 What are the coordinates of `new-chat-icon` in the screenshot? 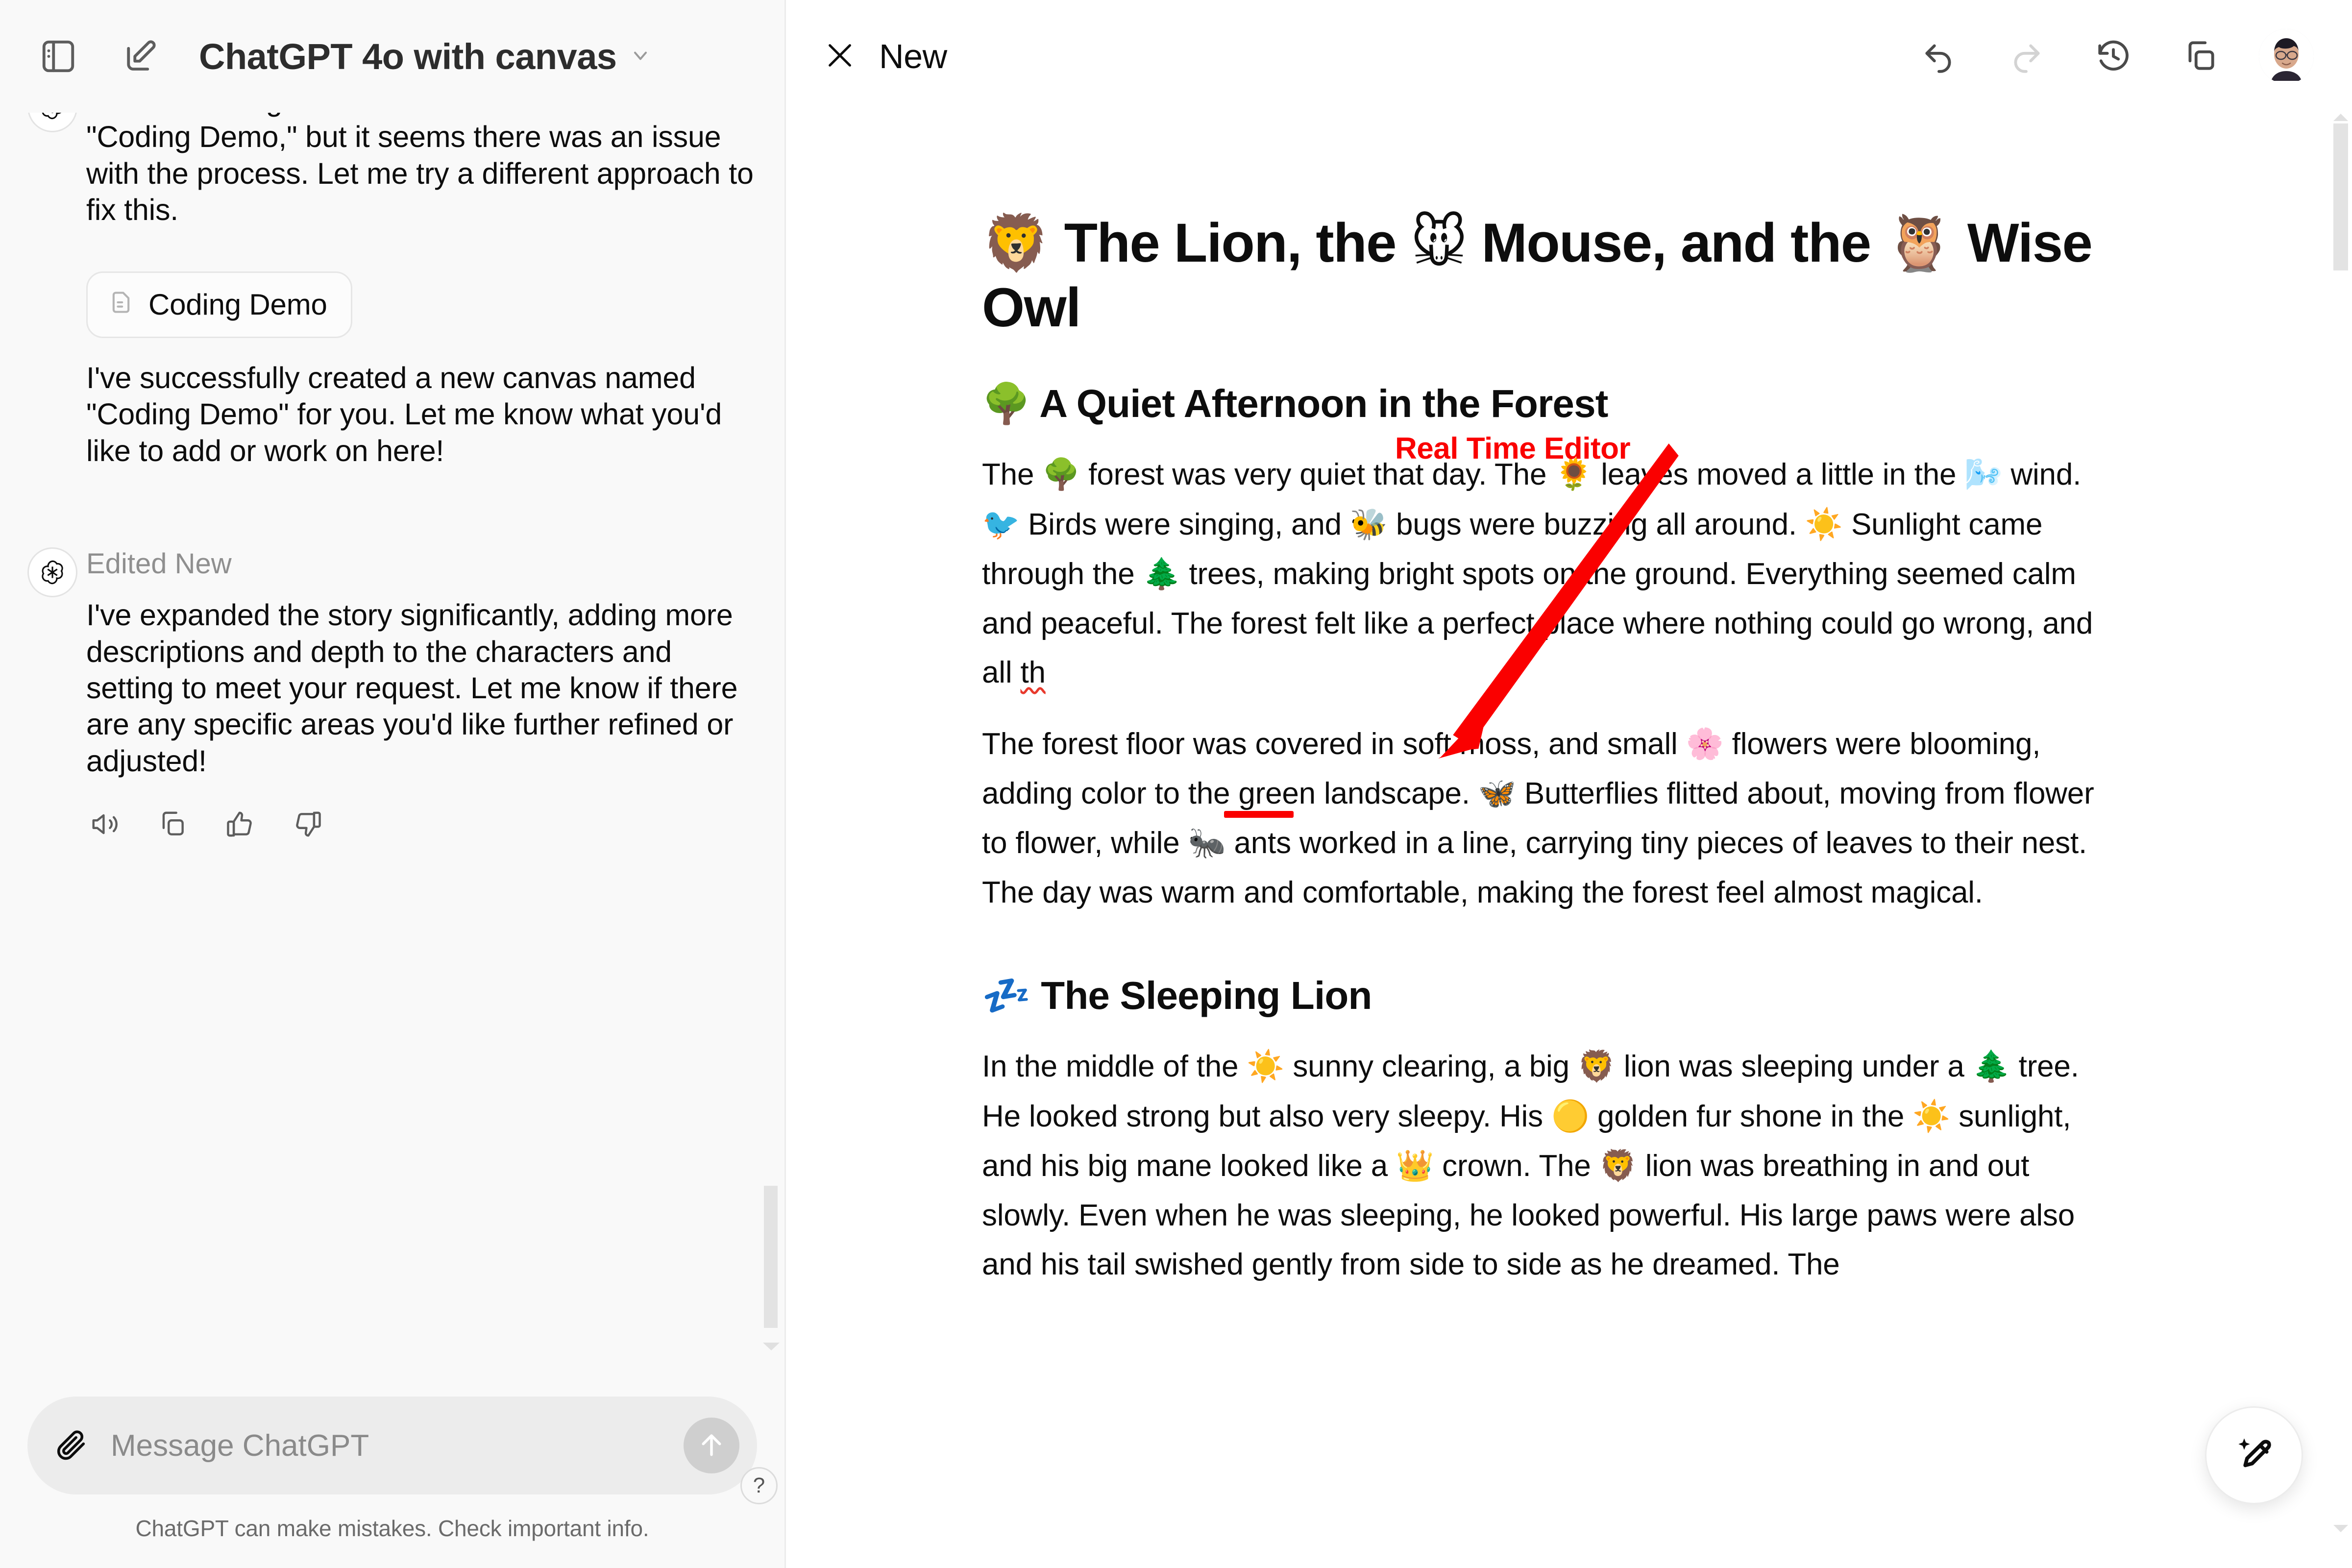 It's located at (140, 56).